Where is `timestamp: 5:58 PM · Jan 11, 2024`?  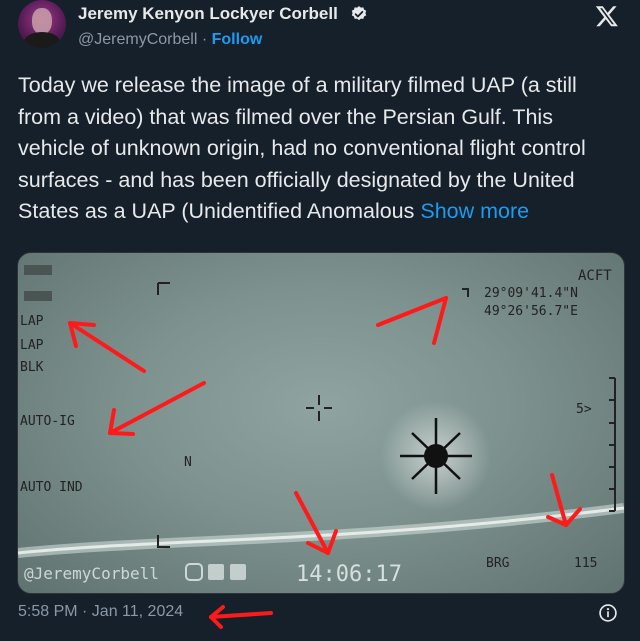 timestamp: 5:58 PM · Jan 11, 2024 is located at coordinates (100, 612).